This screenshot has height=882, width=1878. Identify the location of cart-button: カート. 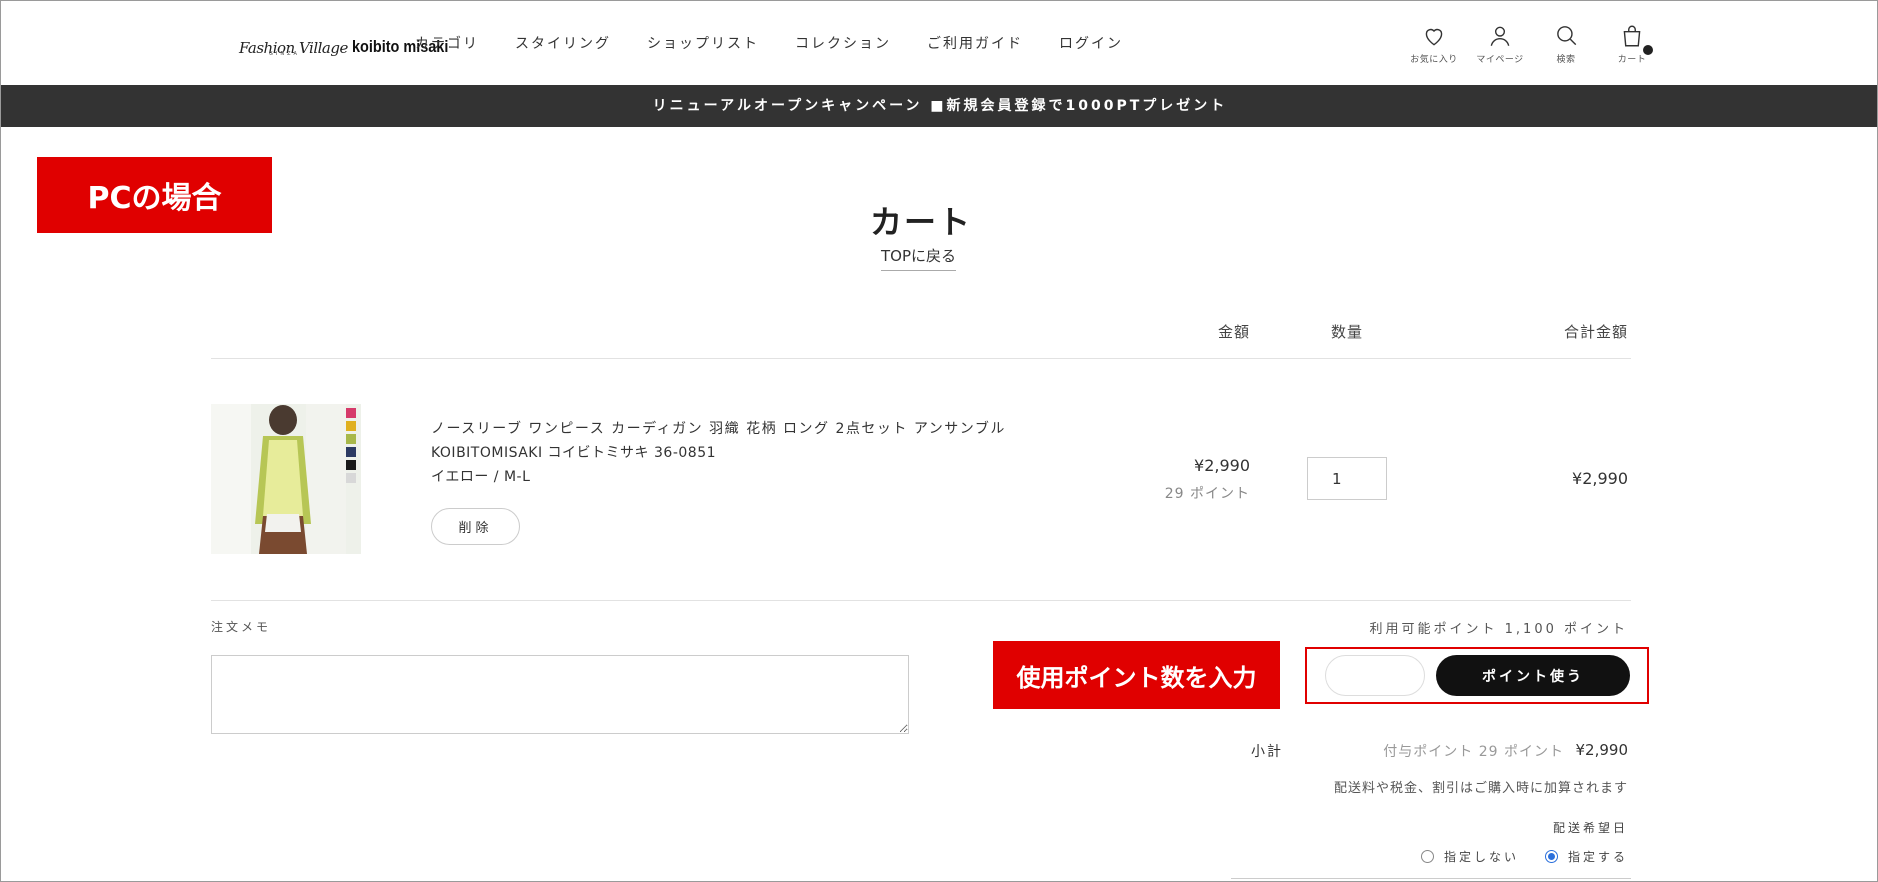
(1632, 44).